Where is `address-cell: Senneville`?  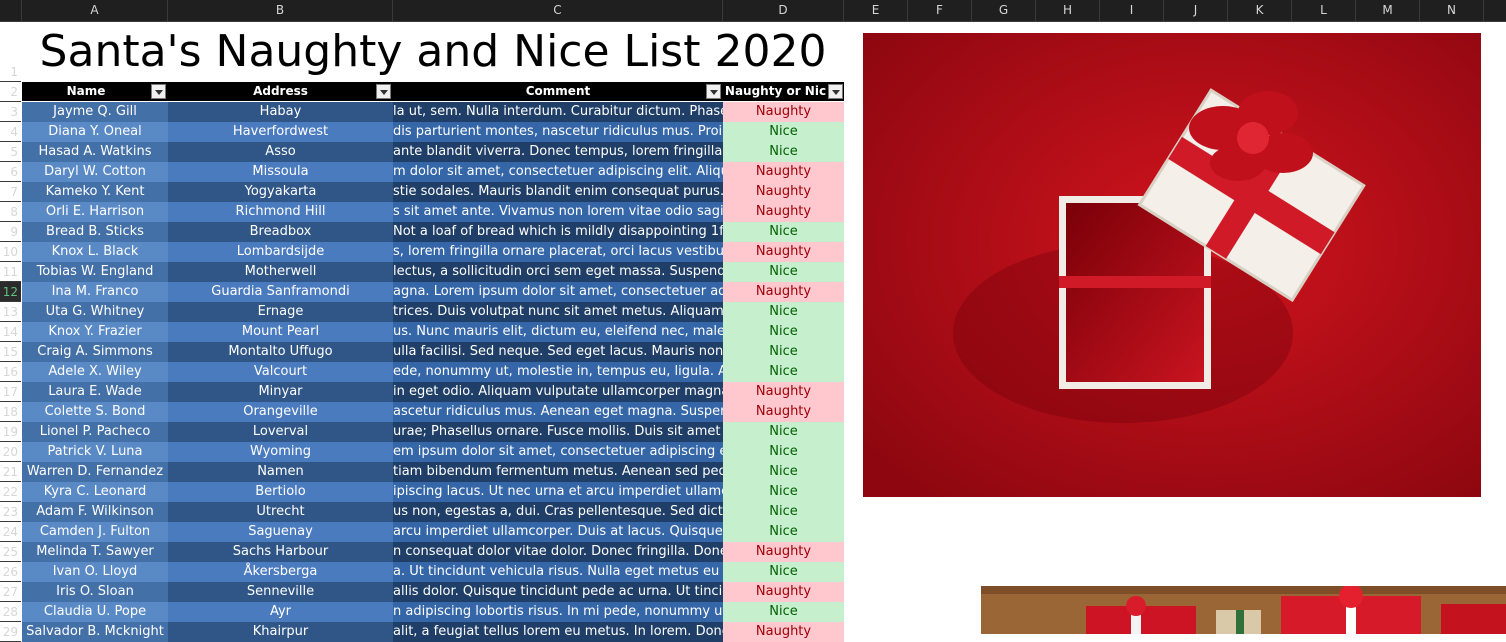 address-cell: Senneville is located at coordinates (280, 592).